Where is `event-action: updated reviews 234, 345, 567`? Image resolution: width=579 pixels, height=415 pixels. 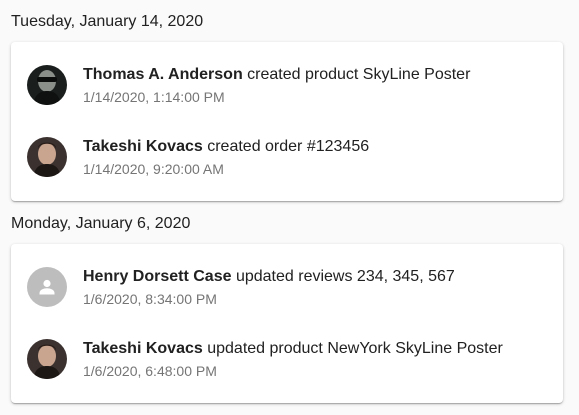 event-action: updated reviews 234, 345, 567 is located at coordinates (345, 276).